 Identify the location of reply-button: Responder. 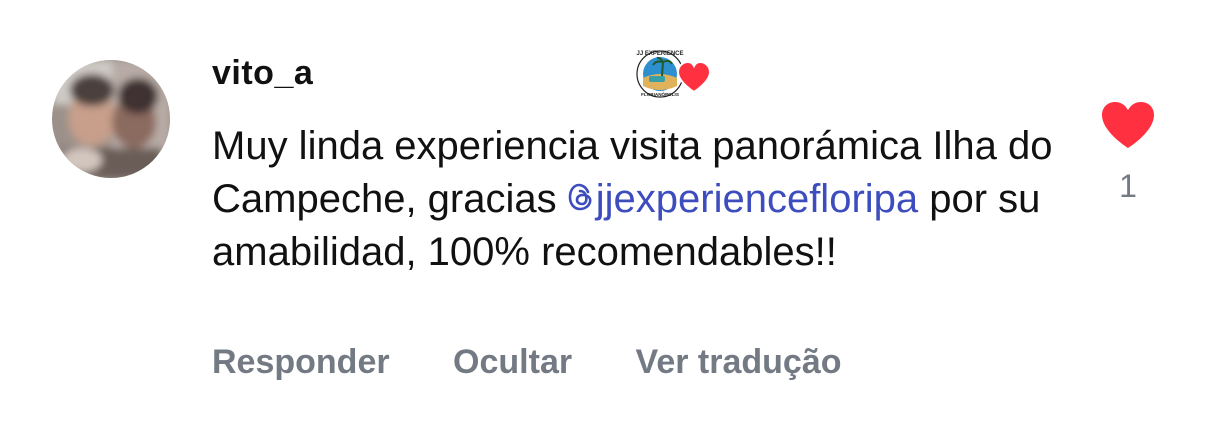
(301, 362).